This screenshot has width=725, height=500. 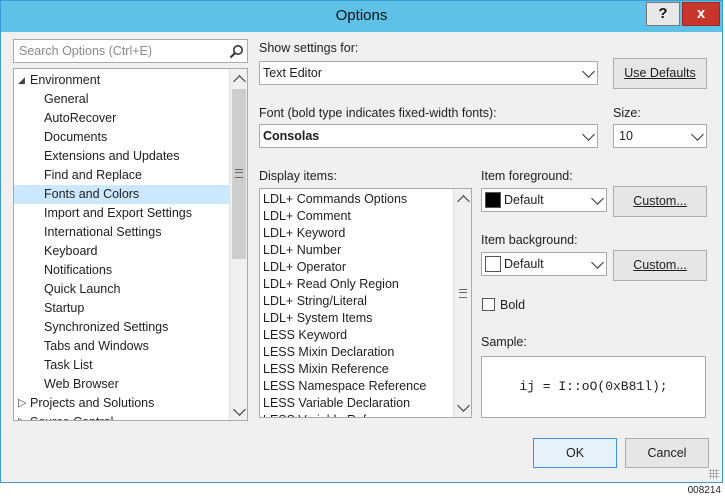 What do you see at coordinates (493, 200) in the screenshot?
I see `foreground-swatch` at bounding box center [493, 200].